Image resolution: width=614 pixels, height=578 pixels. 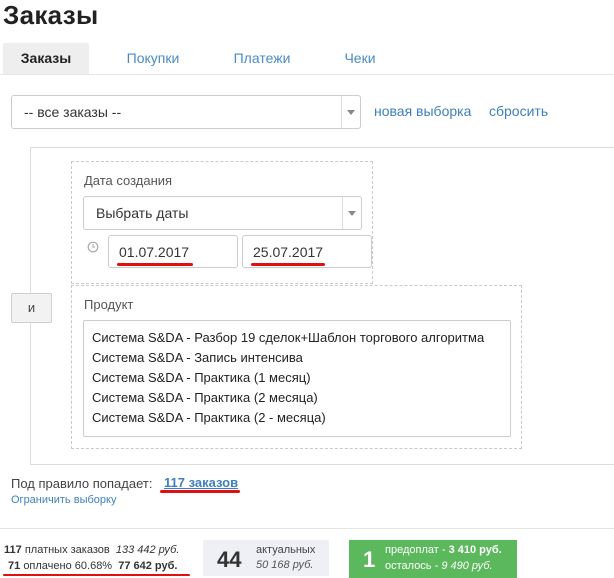 What do you see at coordinates (475, 550) in the screenshot?
I see `prepay-sum: 3 410 руб.` at bounding box center [475, 550].